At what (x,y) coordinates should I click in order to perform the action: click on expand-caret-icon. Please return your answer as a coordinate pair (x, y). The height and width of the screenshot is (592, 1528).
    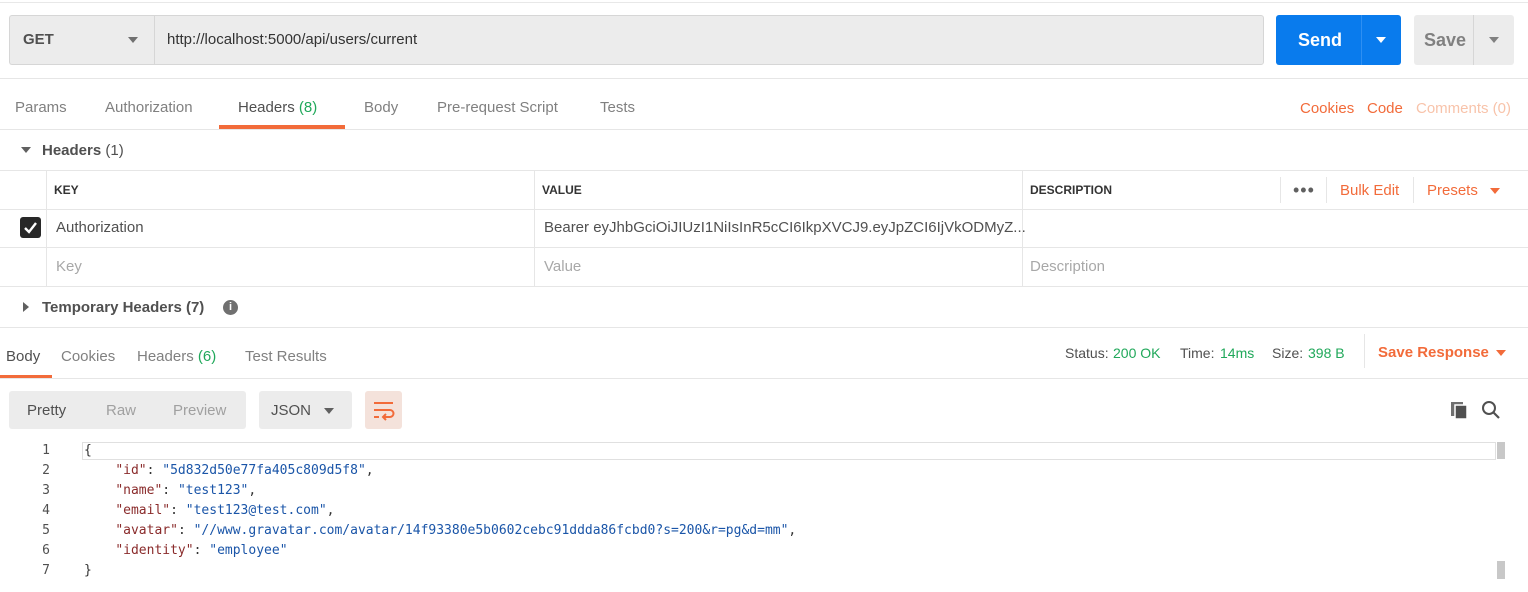
    Looking at the image, I should click on (26, 307).